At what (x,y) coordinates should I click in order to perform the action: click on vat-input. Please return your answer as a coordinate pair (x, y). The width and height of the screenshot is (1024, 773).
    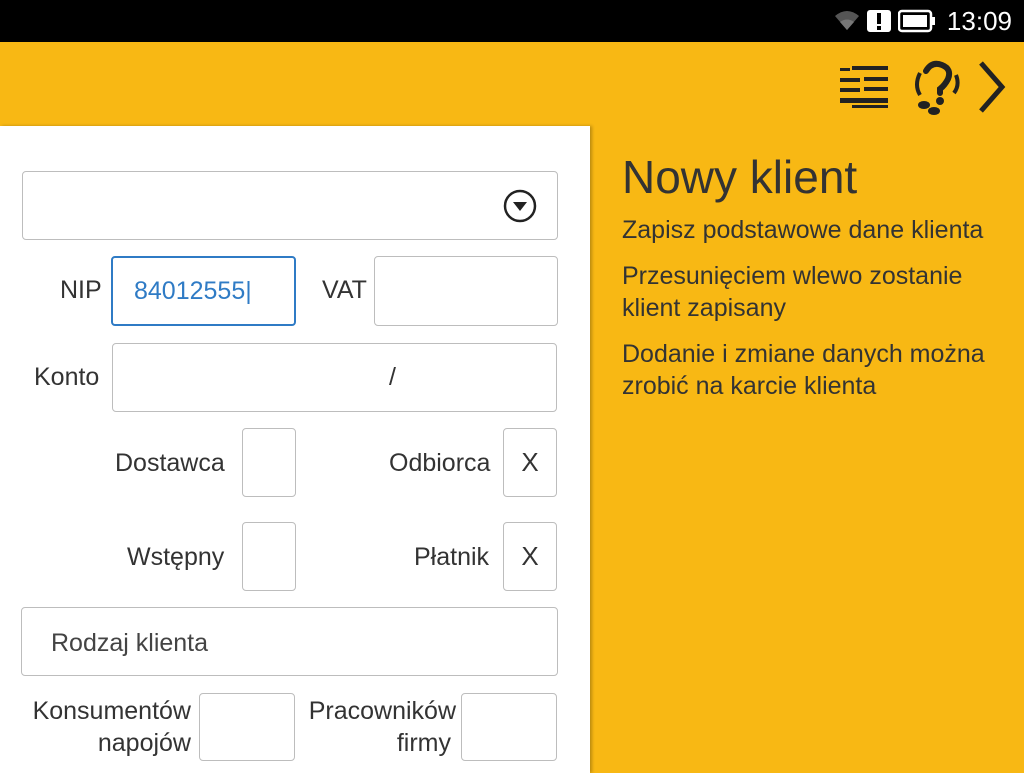
    Looking at the image, I should click on (466, 291).